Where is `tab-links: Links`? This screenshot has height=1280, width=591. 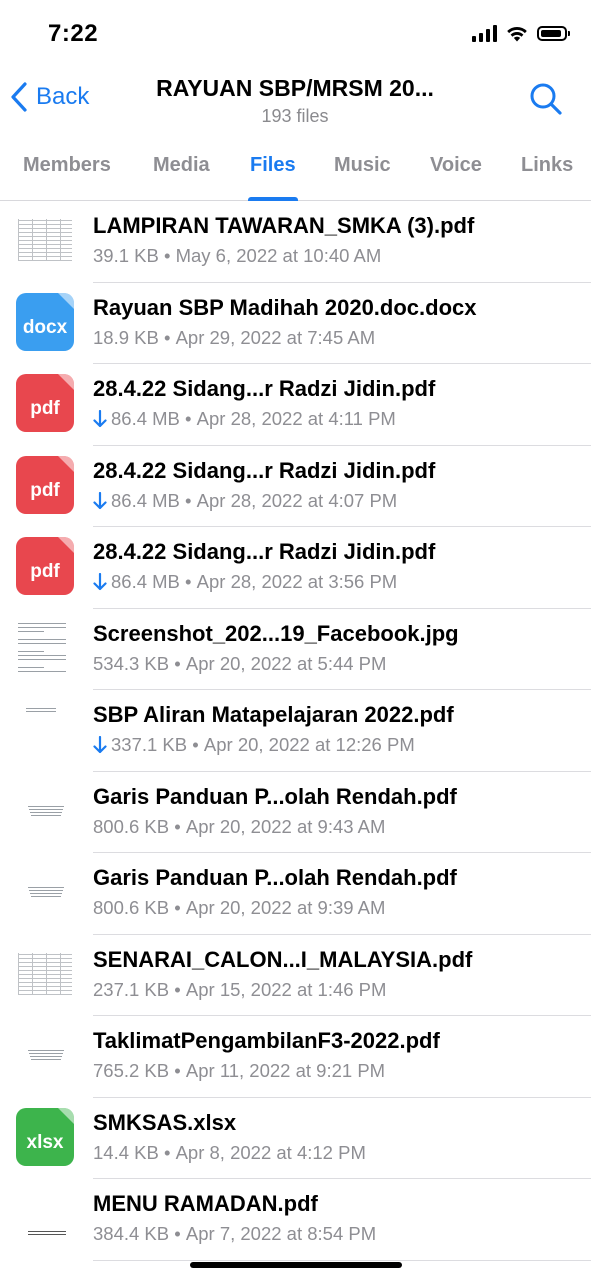 tab-links: Links is located at coordinates (547, 165).